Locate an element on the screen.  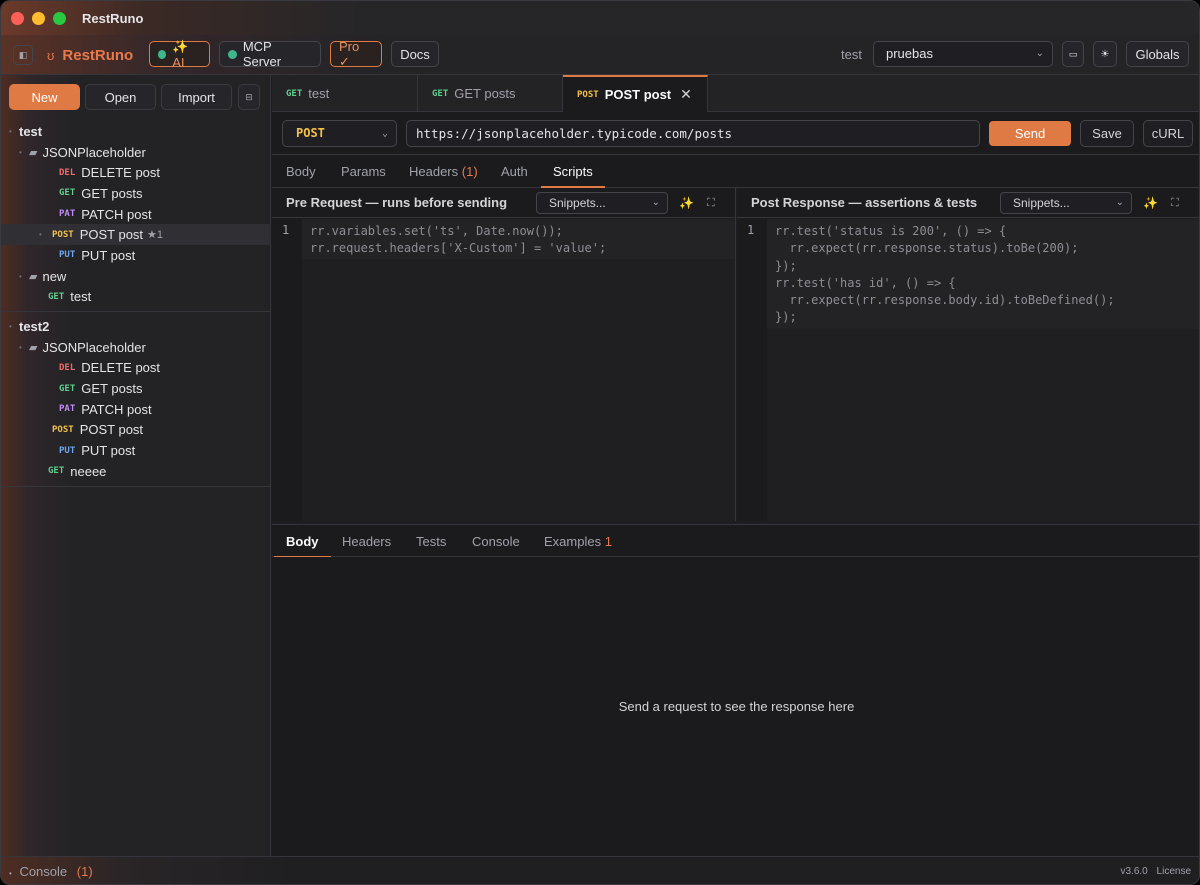
sidebar-actions: New Open Import ⊟ is located at coordinates (136, 95).